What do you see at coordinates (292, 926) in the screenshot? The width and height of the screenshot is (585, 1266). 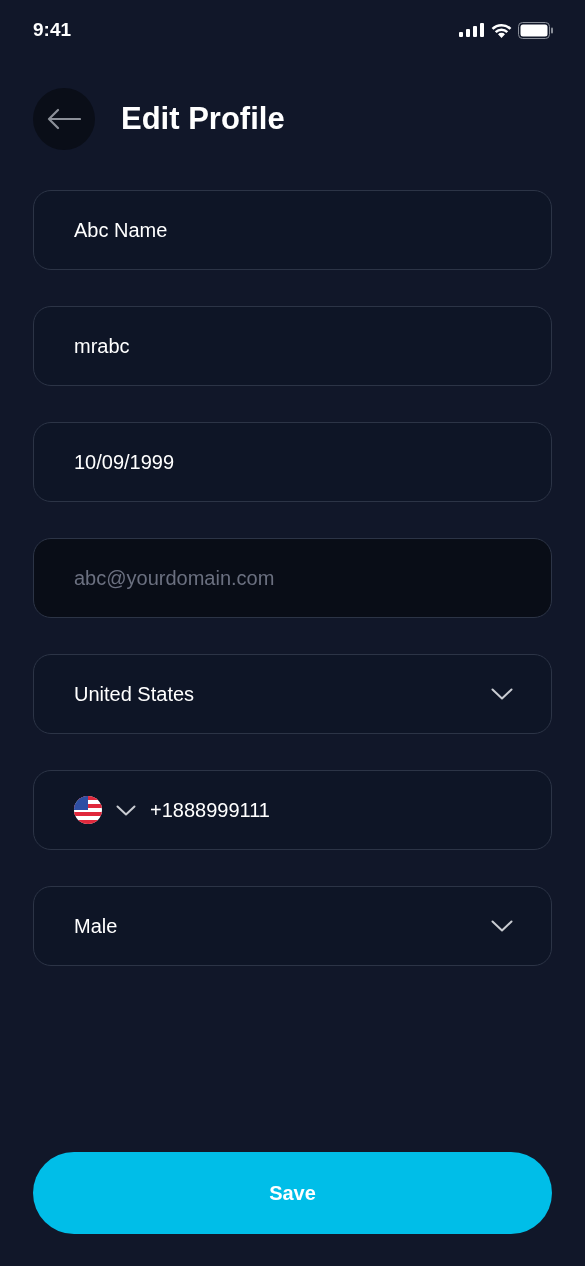 I see `dropdown-field: Male` at bounding box center [292, 926].